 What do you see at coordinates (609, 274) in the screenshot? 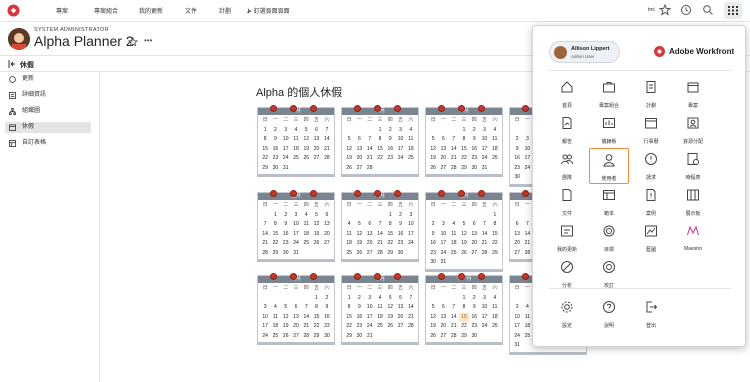
I see `menu-item-proof: 校訂` at bounding box center [609, 274].